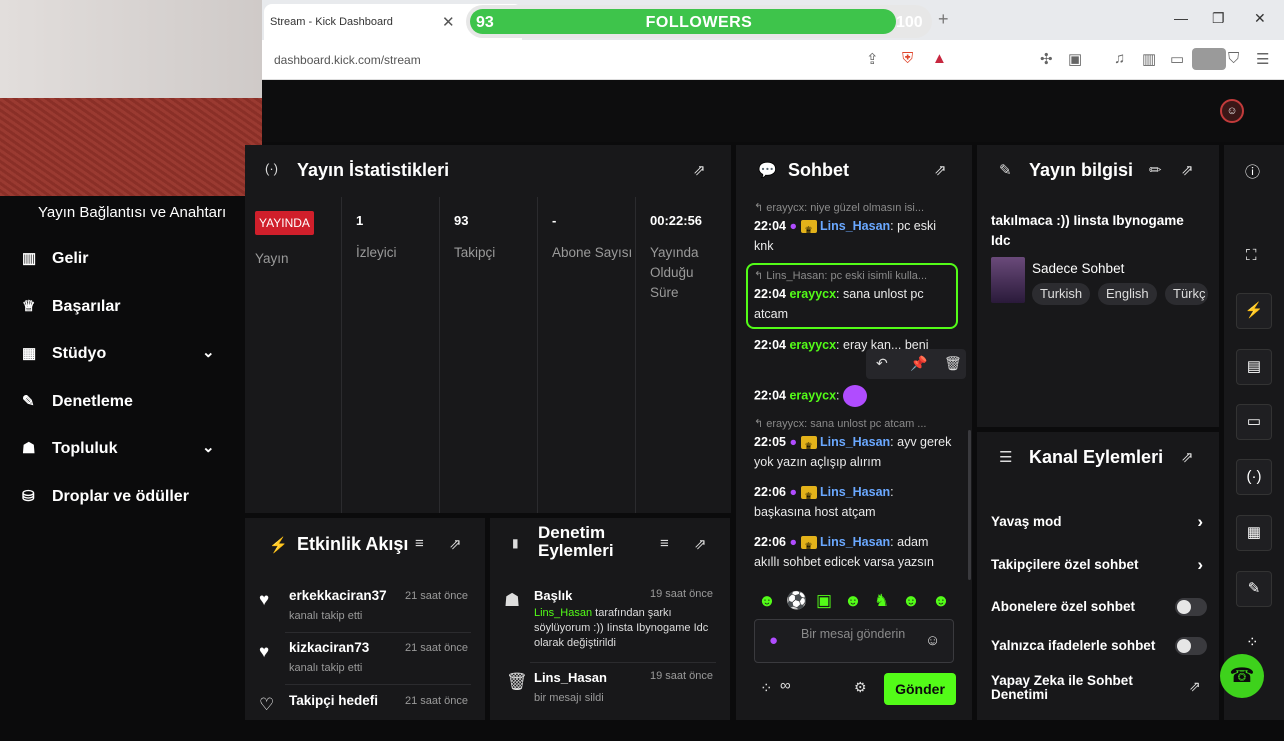  Describe the element at coordinates (1254, 589) in the screenshot. I see `rail-tools-button: ✎` at that location.